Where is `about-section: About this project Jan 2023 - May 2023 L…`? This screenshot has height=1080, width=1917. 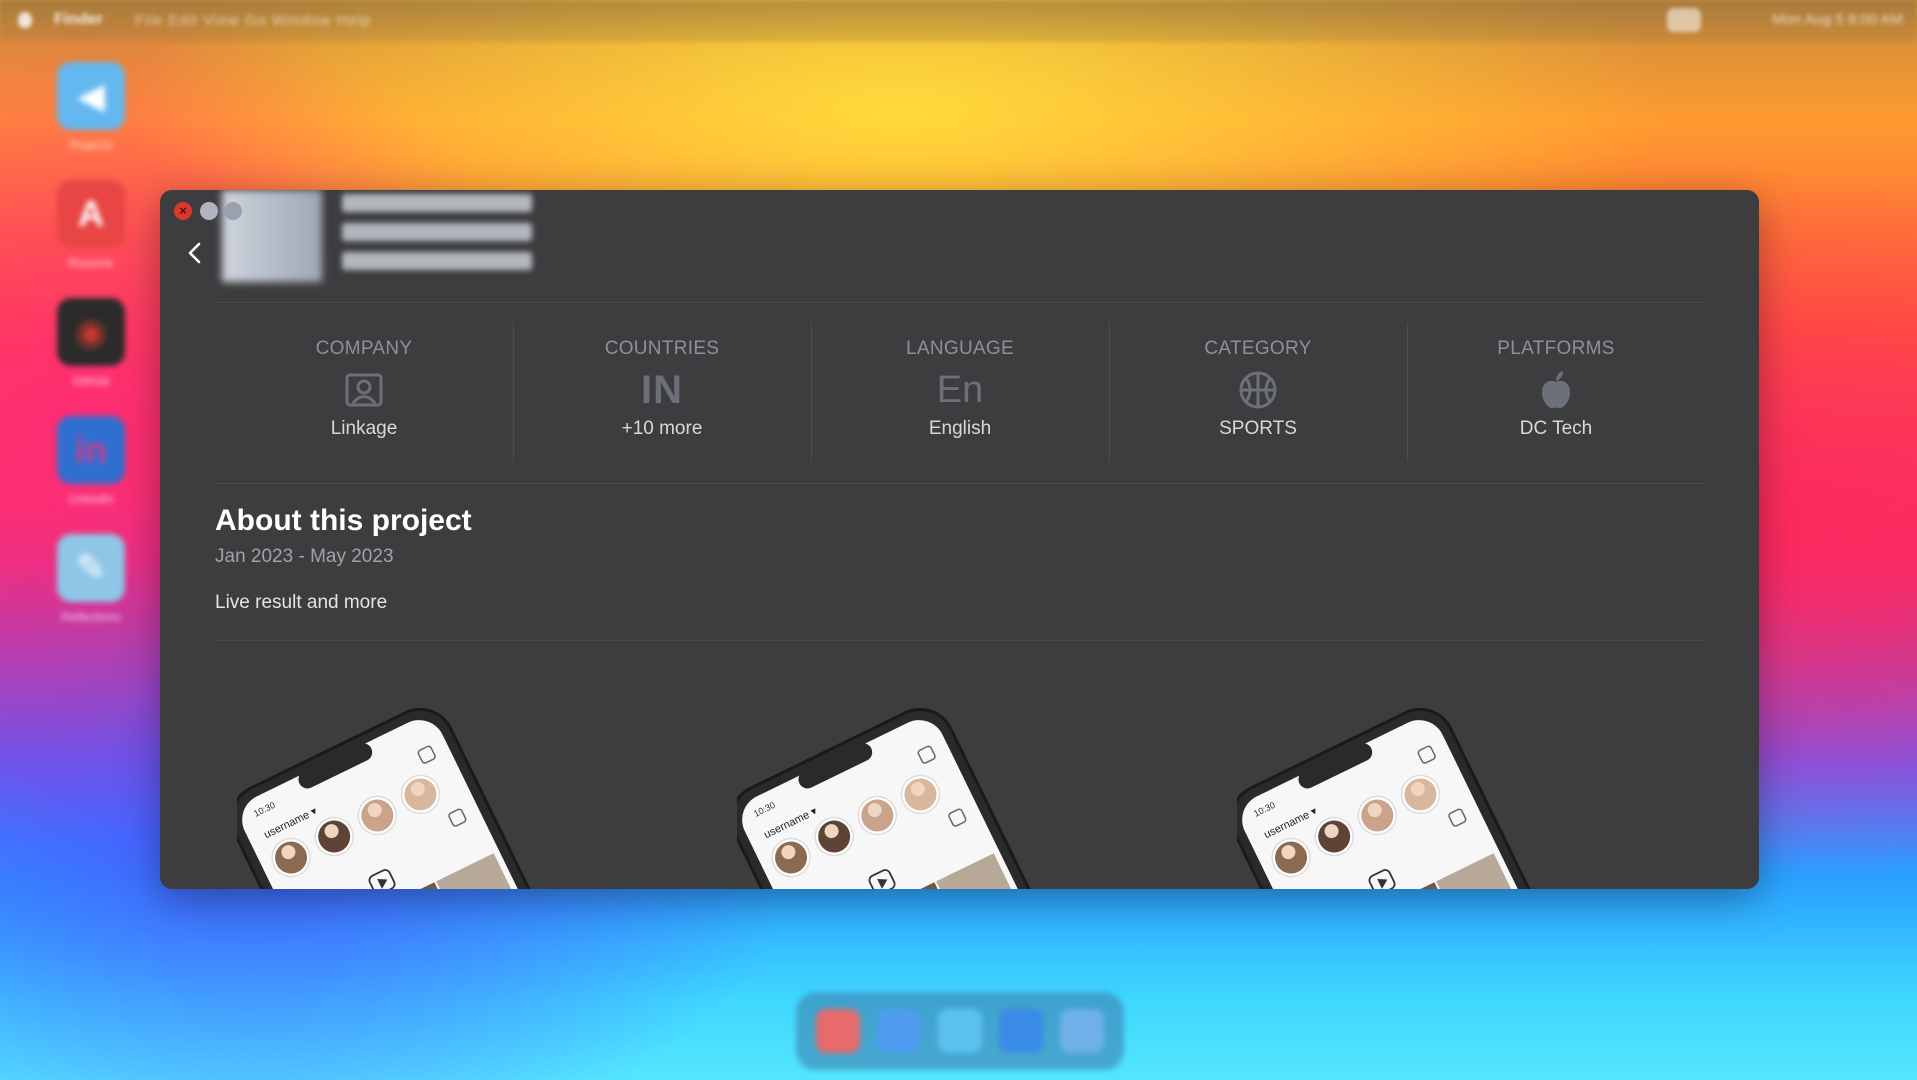 about-section: About this project Jan 2023 - May 2023 L… is located at coordinates (343, 559).